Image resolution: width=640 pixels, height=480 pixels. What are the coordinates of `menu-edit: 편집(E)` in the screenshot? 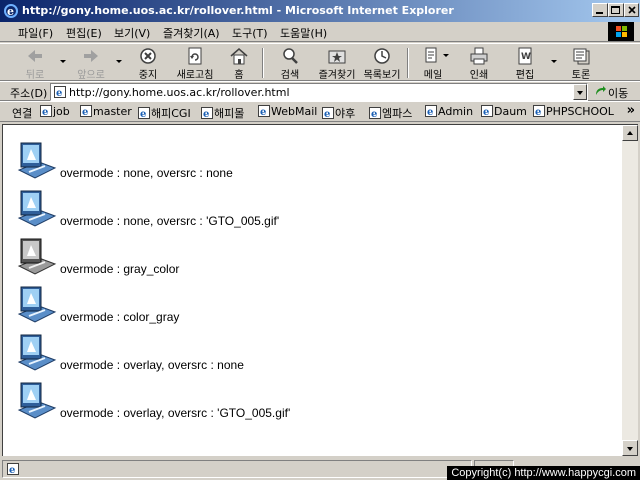 It's located at (84, 33).